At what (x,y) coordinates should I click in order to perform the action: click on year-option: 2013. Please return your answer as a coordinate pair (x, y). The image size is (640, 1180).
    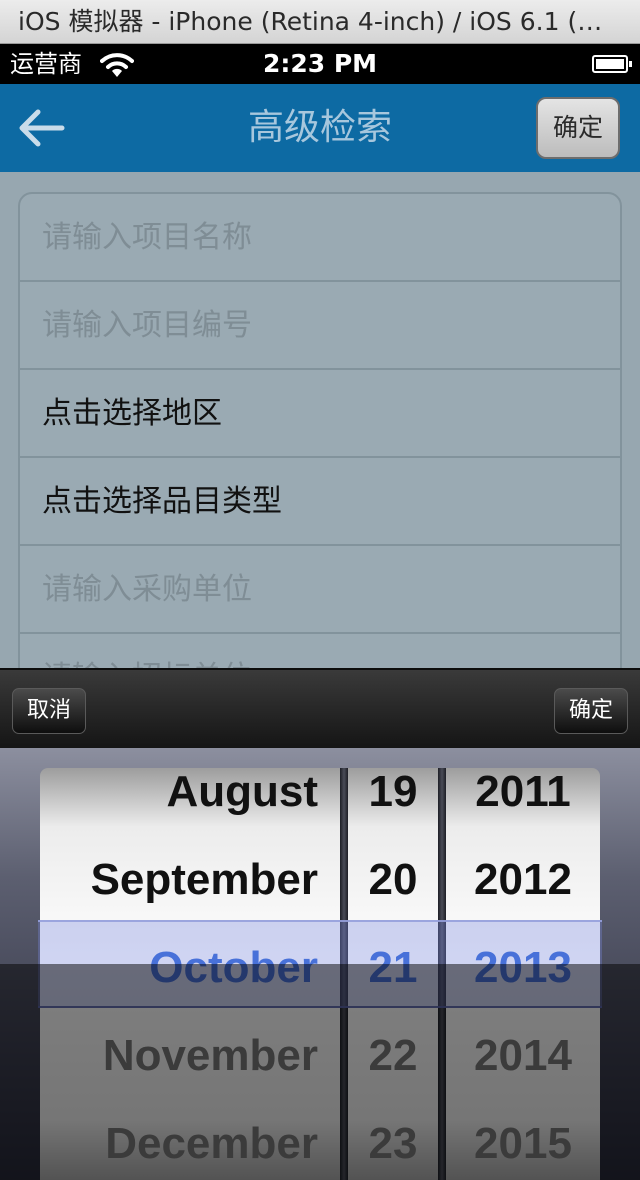
    Looking at the image, I should click on (523, 968).